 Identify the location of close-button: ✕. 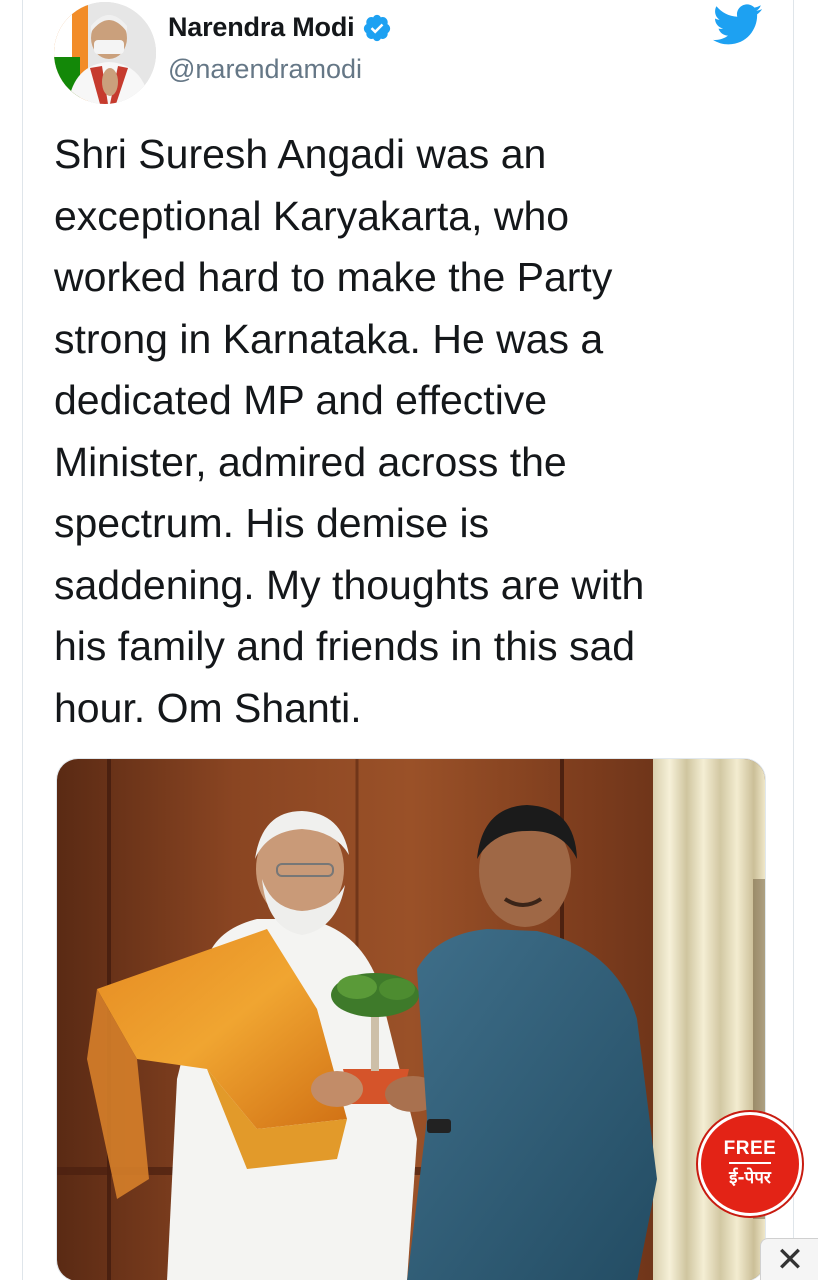
(789, 1259).